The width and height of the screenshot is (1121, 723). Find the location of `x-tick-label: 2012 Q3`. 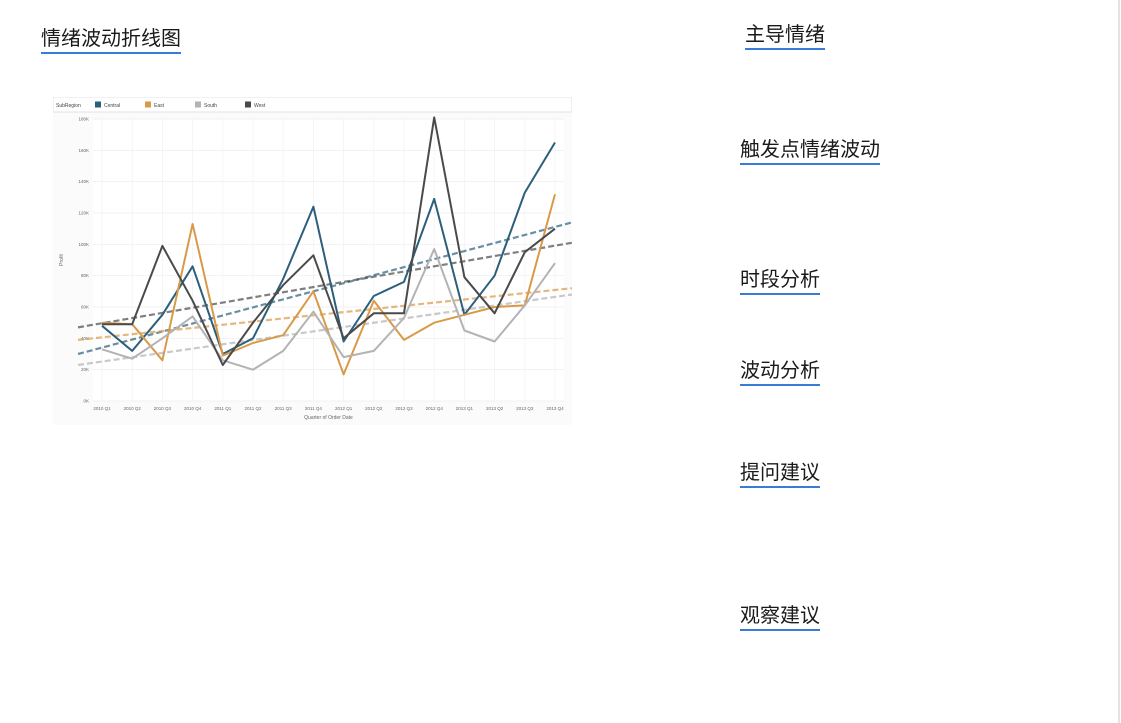

x-tick-label: 2012 Q3 is located at coordinates (404, 408).